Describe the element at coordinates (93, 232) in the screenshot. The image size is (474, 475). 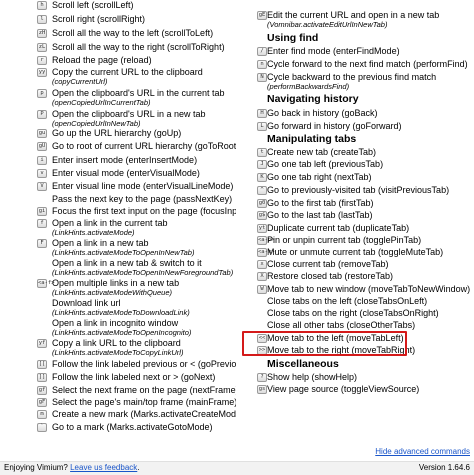
I see `command-name: (LinkHints.activateMode)` at that location.